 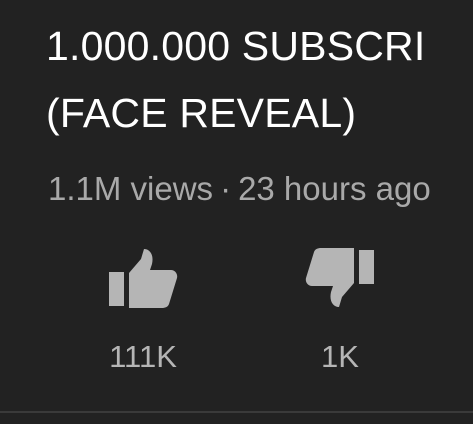 I want to click on thumbs-down-icon, so click(x=339, y=277).